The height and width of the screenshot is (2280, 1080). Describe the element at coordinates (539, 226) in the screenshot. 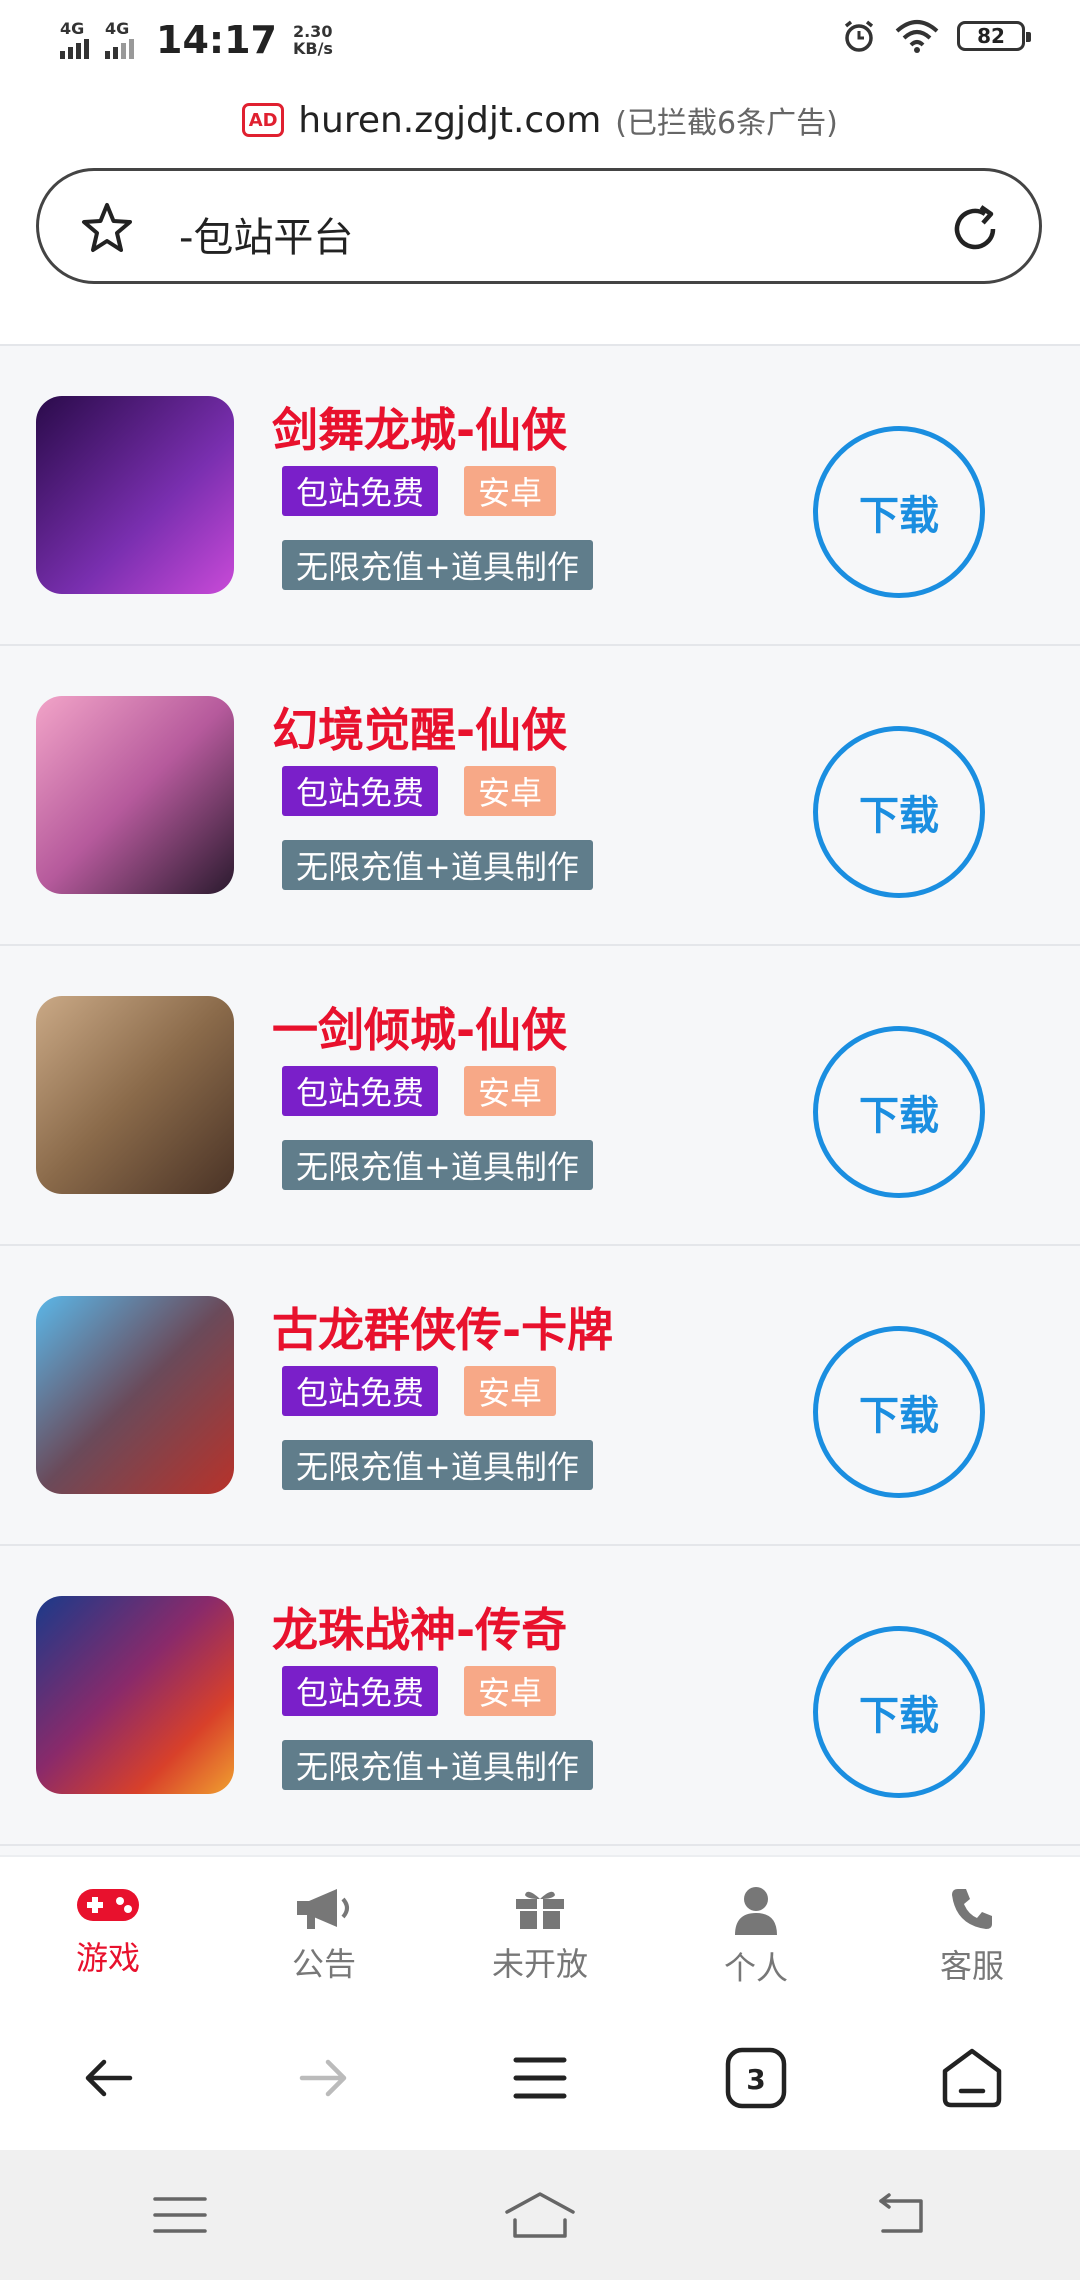

I see `address-bar: -包站平台` at that location.